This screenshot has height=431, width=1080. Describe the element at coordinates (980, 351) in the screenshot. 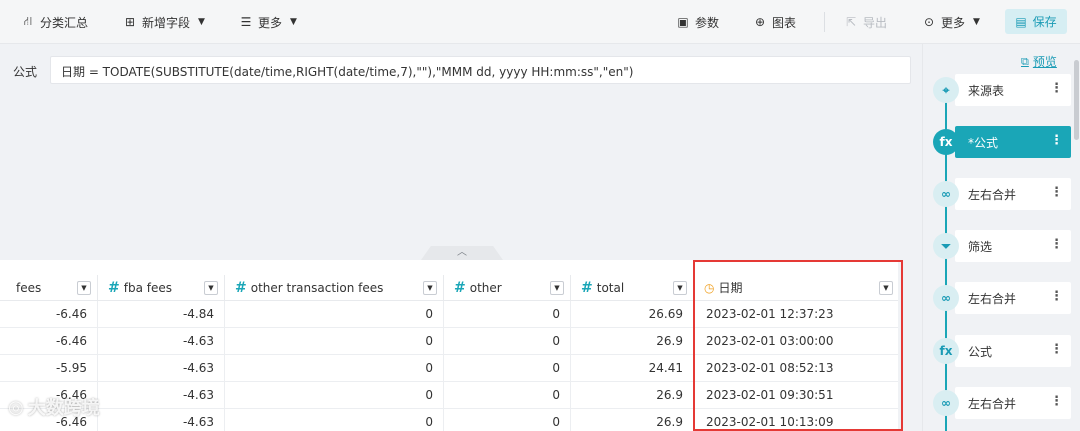

I see `flow-node-label: 公式` at that location.